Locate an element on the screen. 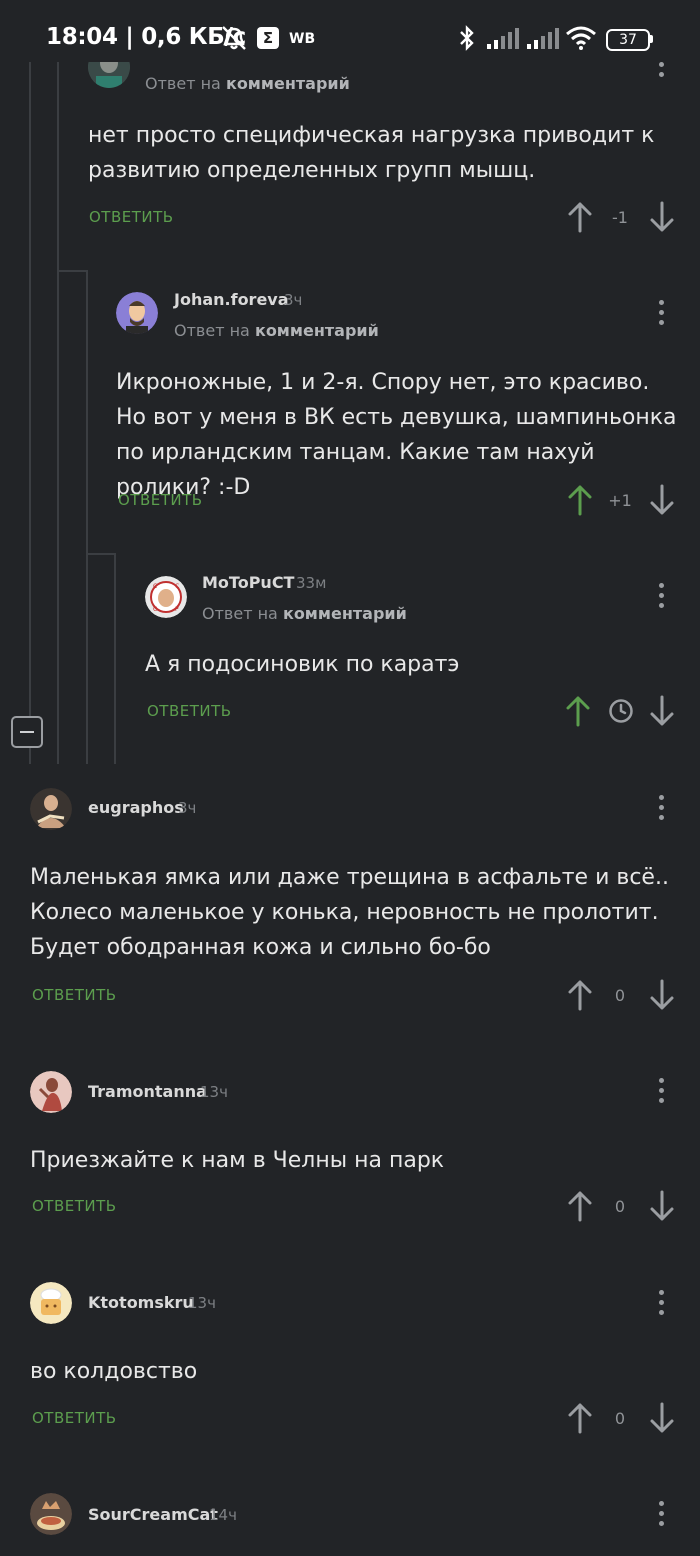 The image size is (700, 1556). collapse-thread-button is located at coordinates (27, 732).